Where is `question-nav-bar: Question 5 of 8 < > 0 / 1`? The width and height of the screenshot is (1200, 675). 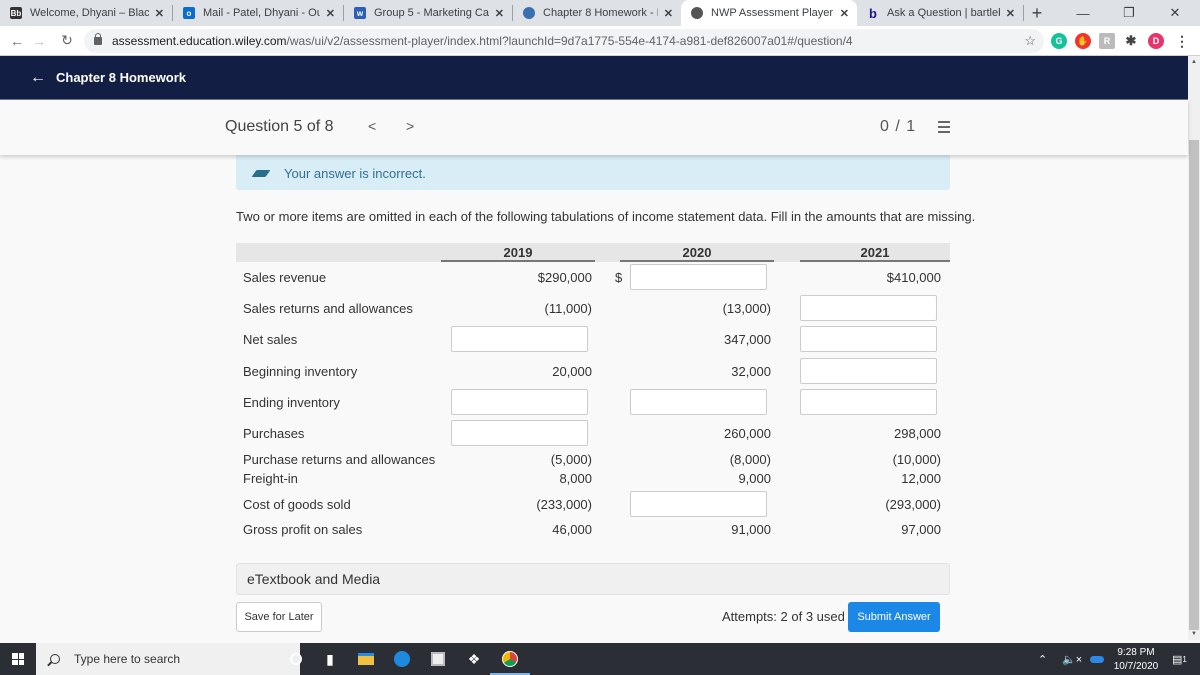
question-nav-bar: Question 5 of 8 < > 0 / 1 is located at coordinates (594, 127).